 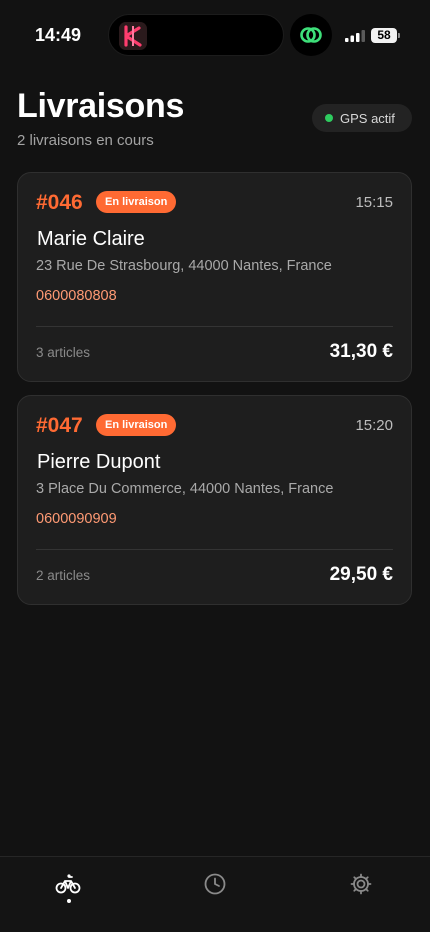 What do you see at coordinates (196, 35) in the screenshot?
I see `dynamic-island` at bounding box center [196, 35].